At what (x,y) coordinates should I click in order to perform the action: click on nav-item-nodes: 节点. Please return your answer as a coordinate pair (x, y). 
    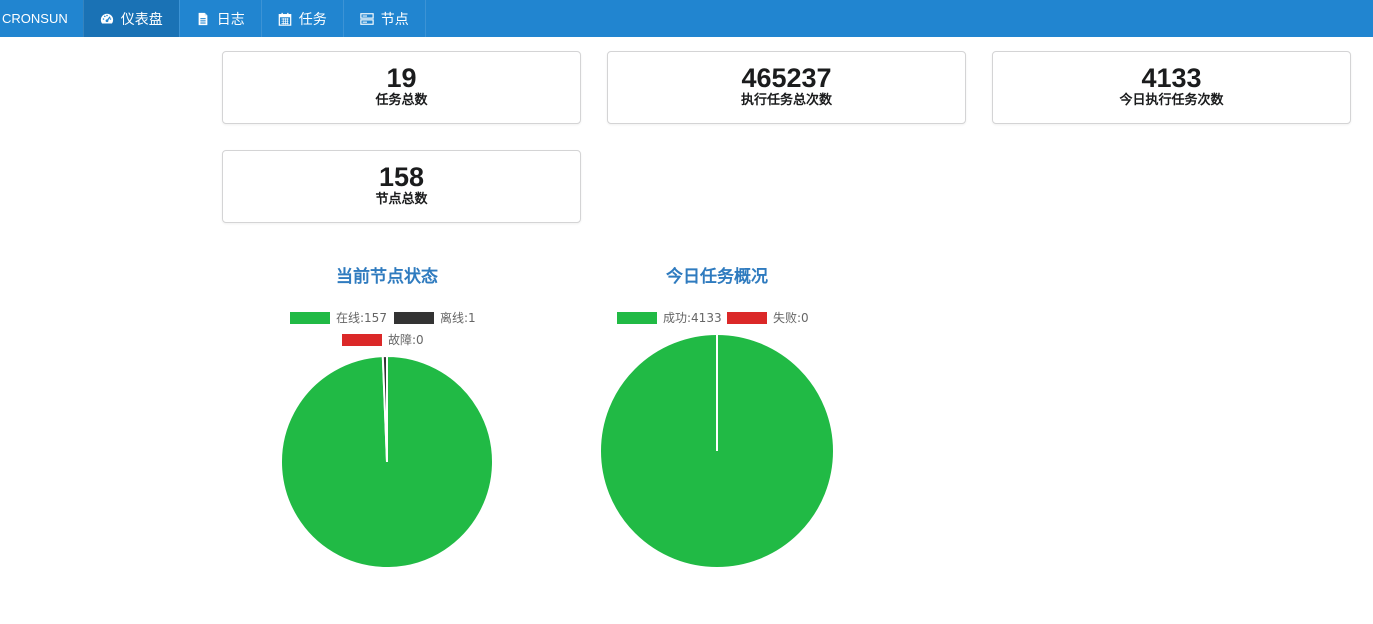
    Looking at the image, I should click on (384, 18).